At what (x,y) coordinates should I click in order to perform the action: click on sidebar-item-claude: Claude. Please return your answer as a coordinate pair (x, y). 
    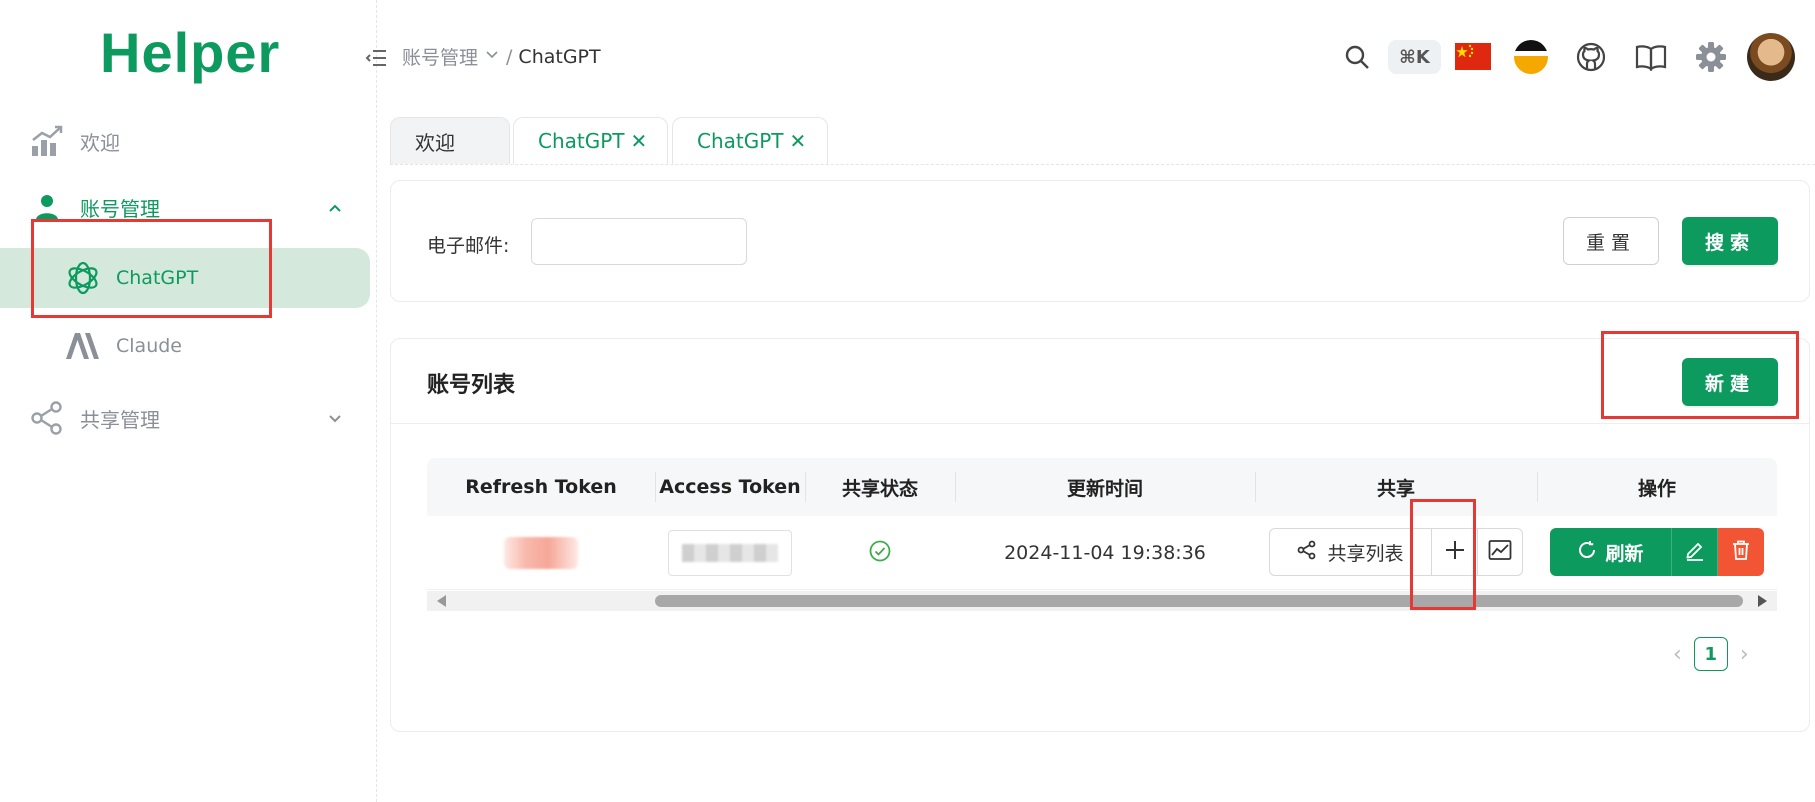
    Looking at the image, I should click on (185, 346).